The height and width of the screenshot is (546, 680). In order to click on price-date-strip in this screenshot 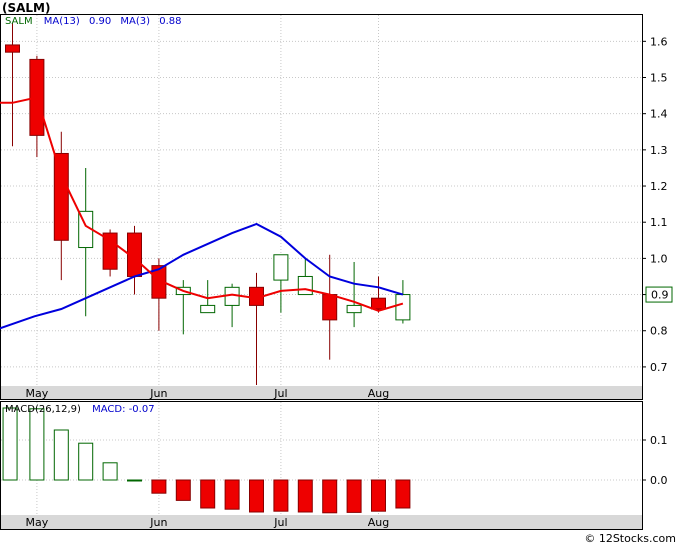, I will do `click(321, 392)`.